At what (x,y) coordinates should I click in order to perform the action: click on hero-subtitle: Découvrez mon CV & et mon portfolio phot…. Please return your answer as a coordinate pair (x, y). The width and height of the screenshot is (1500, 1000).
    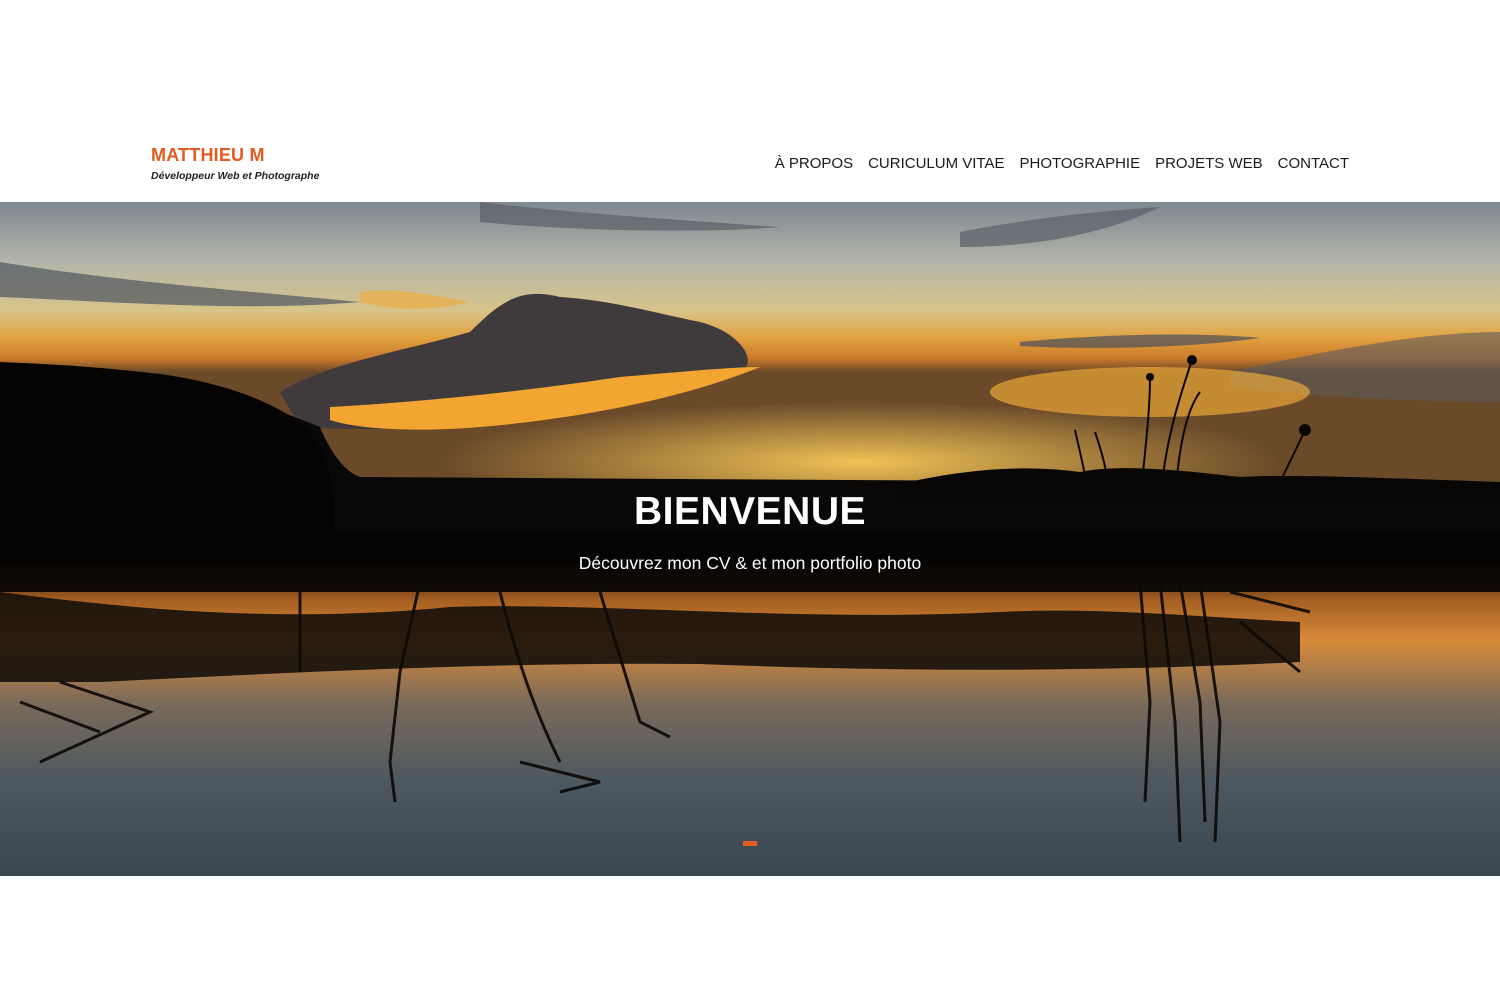
    Looking at the image, I should click on (750, 563).